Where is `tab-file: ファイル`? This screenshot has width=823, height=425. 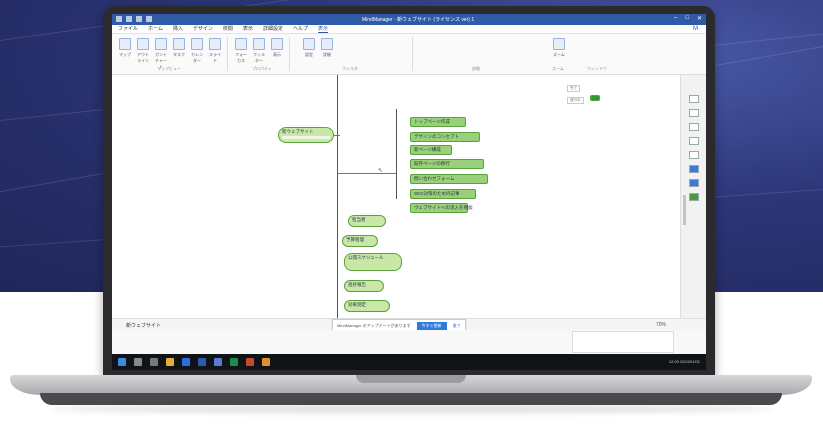 tab-file: ファイル is located at coordinates (128, 29).